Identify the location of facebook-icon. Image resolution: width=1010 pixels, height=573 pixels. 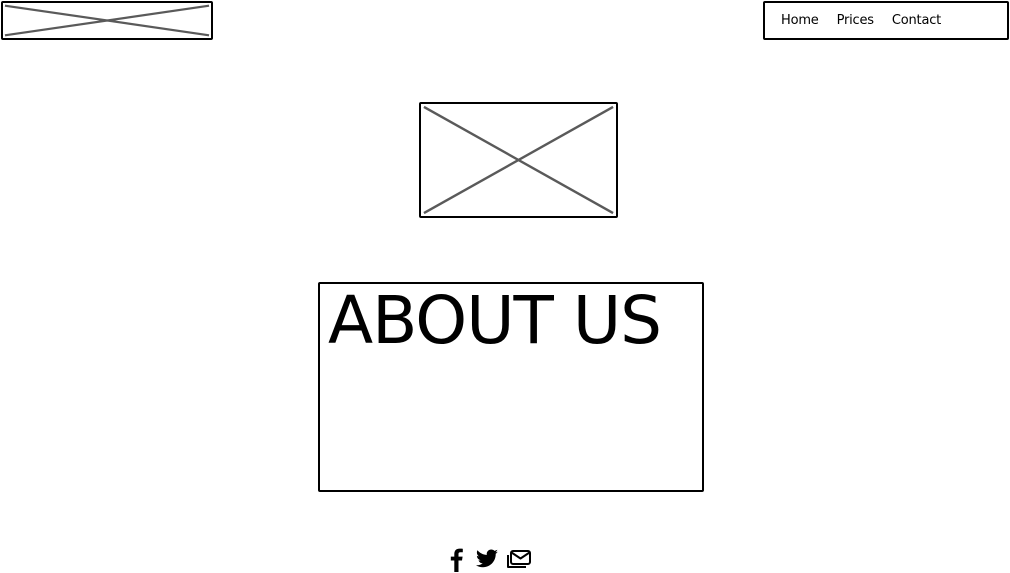
(456, 559).